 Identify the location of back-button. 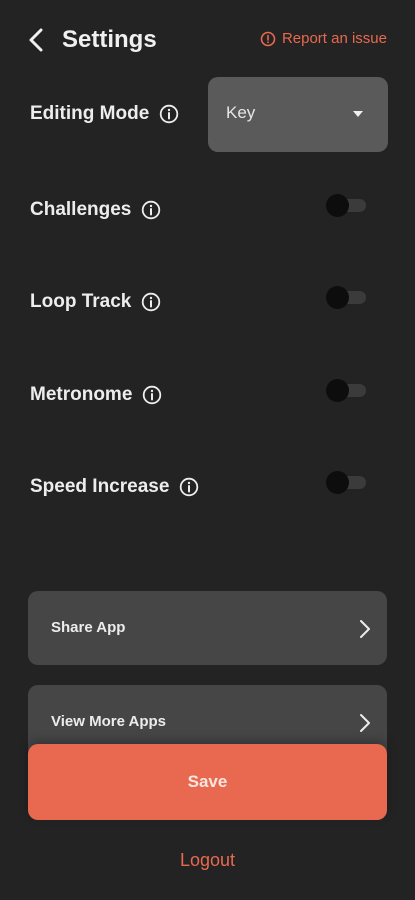
(36, 40).